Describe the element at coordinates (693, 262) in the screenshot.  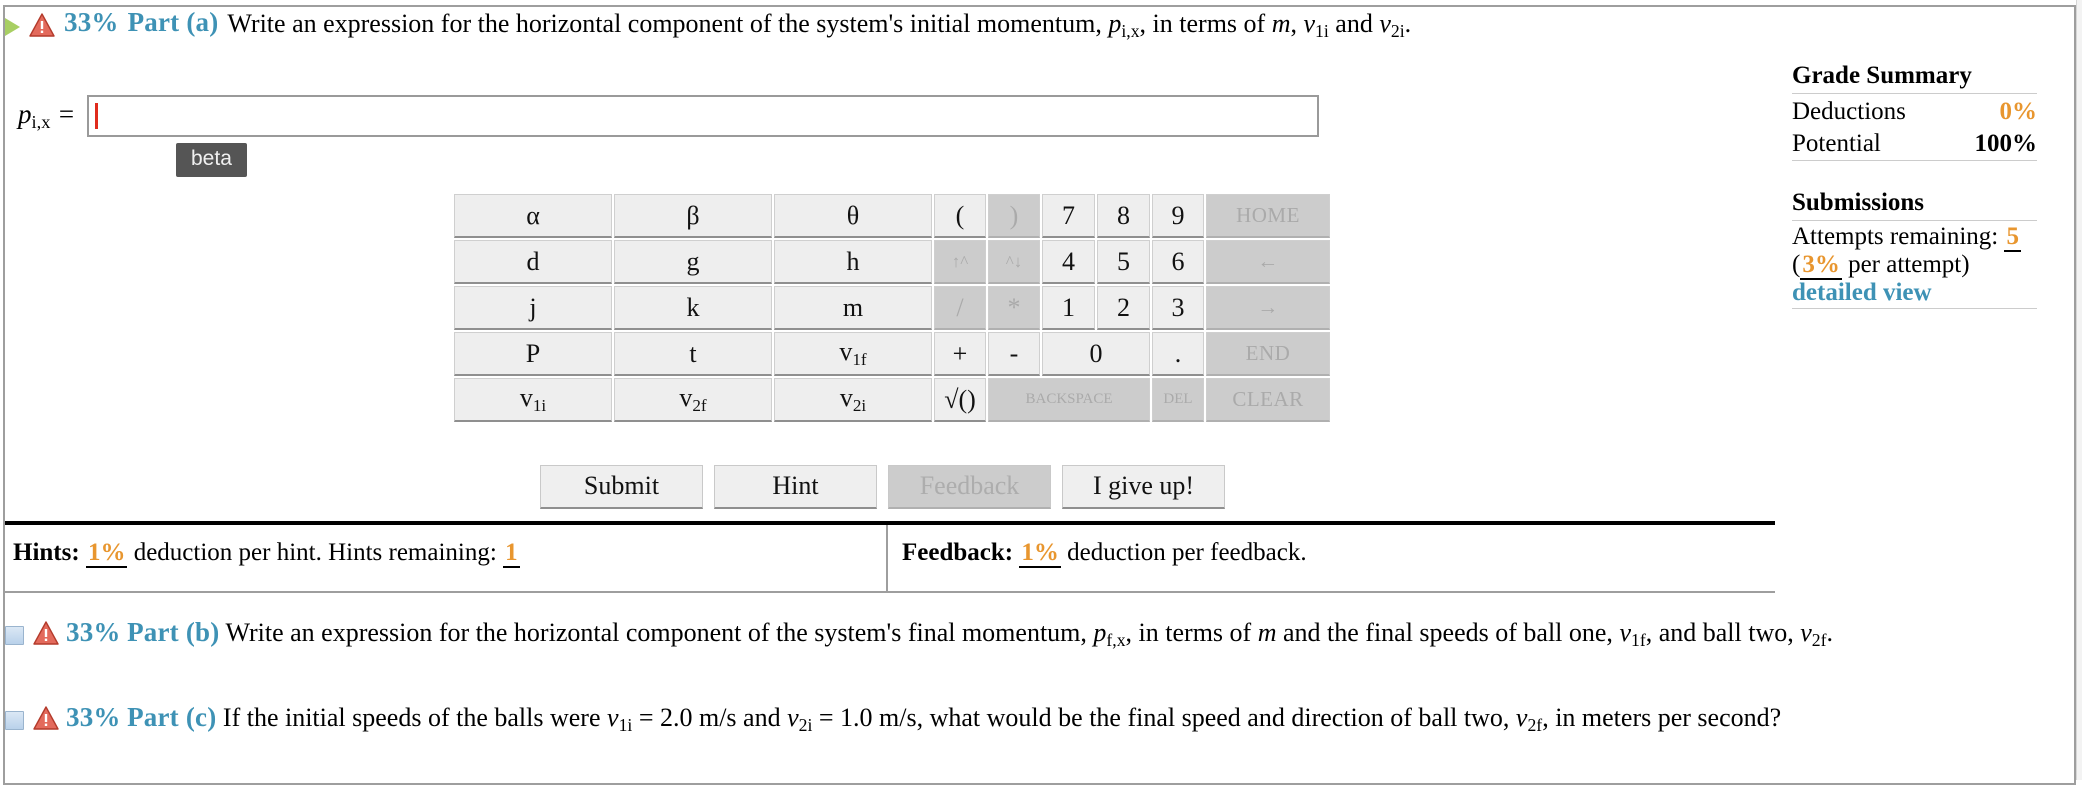
I see `key-g: g` at that location.